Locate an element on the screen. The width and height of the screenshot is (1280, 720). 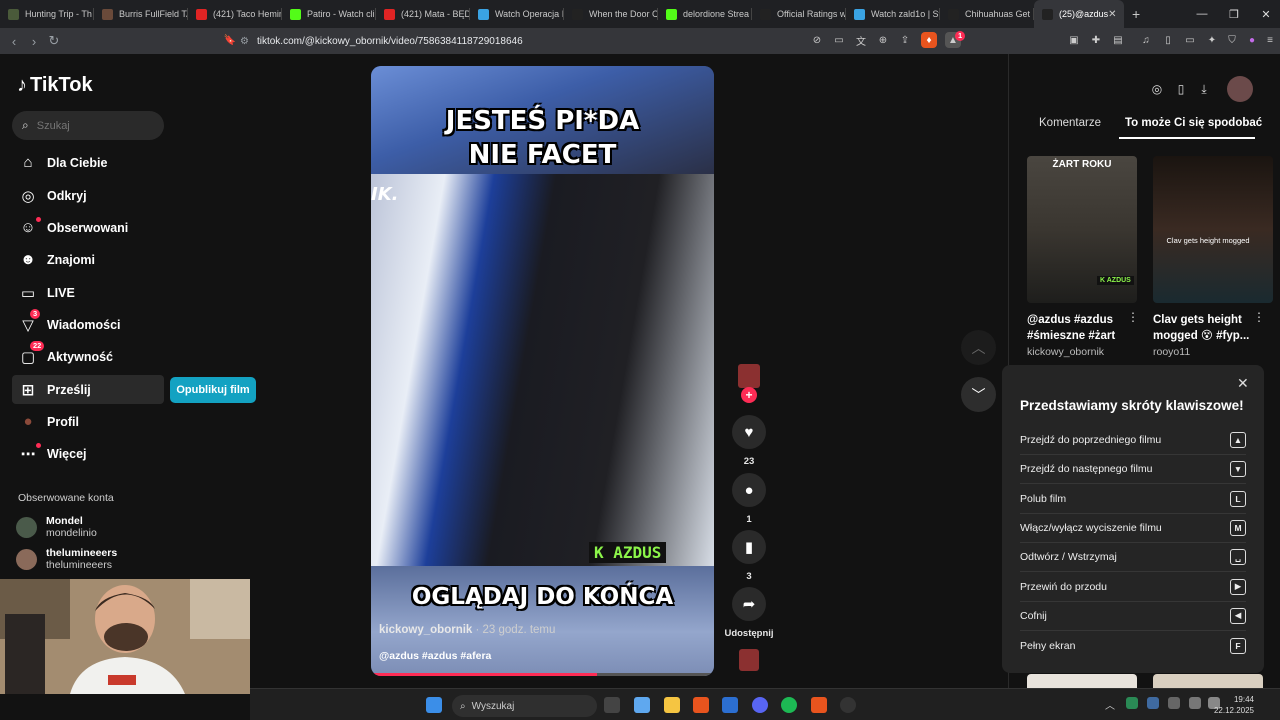
share-icon: ⇪ is located at coordinates (905, 40).